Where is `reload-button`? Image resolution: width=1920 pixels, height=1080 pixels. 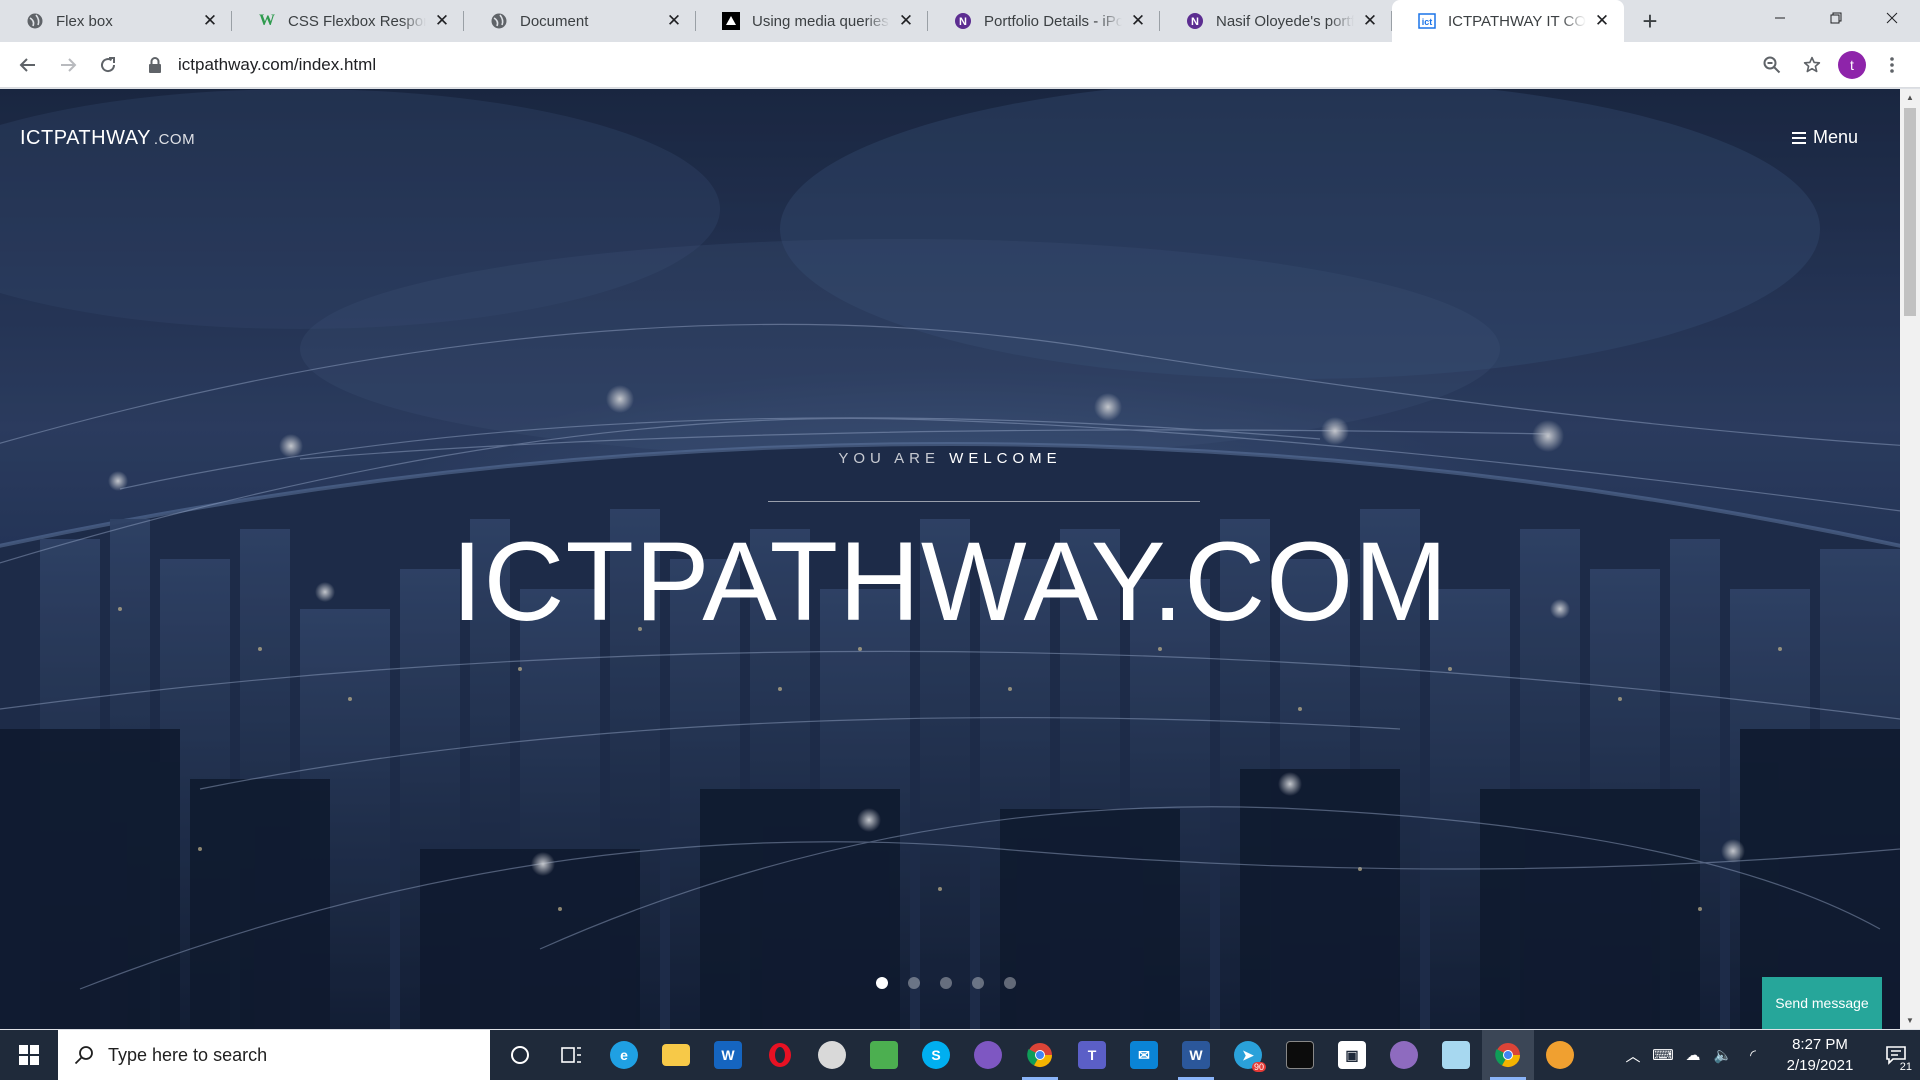 reload-button is located at coordinates (108, 65).